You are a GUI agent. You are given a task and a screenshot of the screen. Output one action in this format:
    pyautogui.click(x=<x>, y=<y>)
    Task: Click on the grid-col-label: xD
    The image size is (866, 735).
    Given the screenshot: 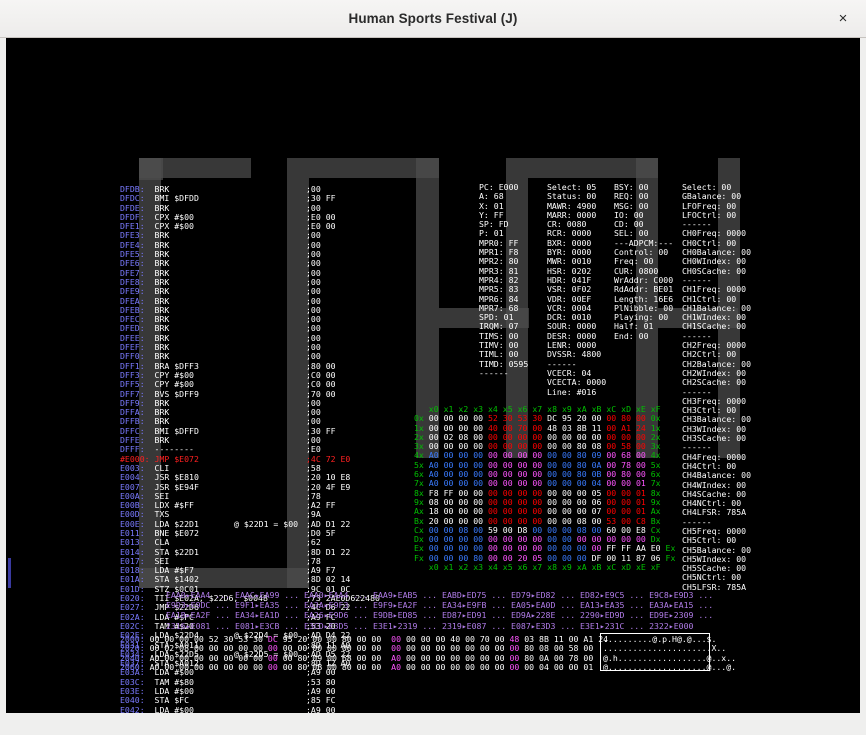 What is the action you would take?
    pyautogui.click(x=628, y=567)
    